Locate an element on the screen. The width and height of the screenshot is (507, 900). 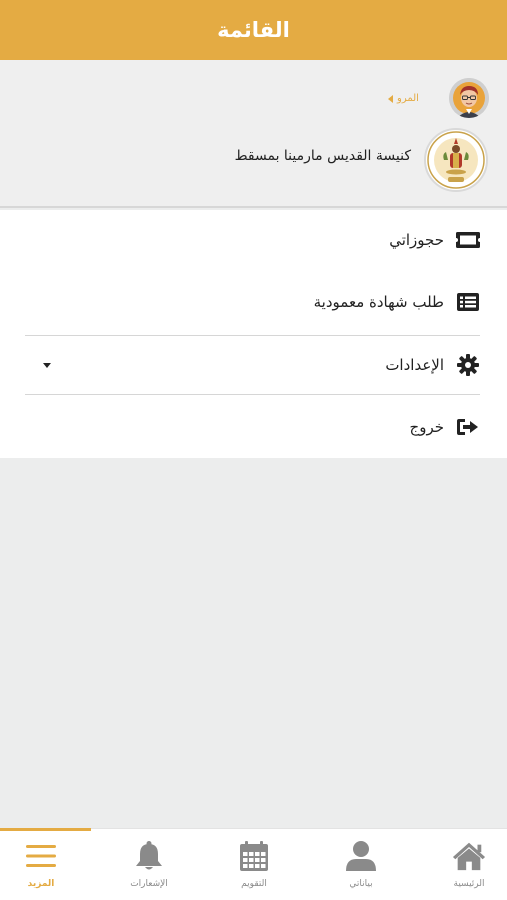
menu-icon is located at coordinates (41, 856).